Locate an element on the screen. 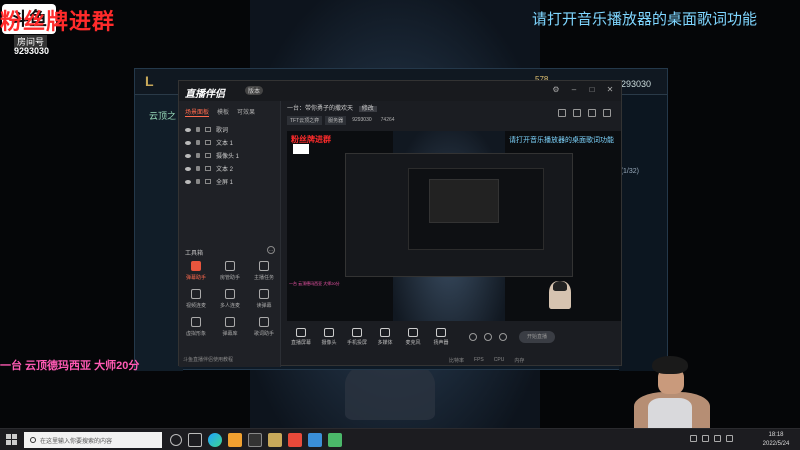 The width and height of the screenshot is (800, 450). media-button: 多媒体 is located at coordinates (385, 337).